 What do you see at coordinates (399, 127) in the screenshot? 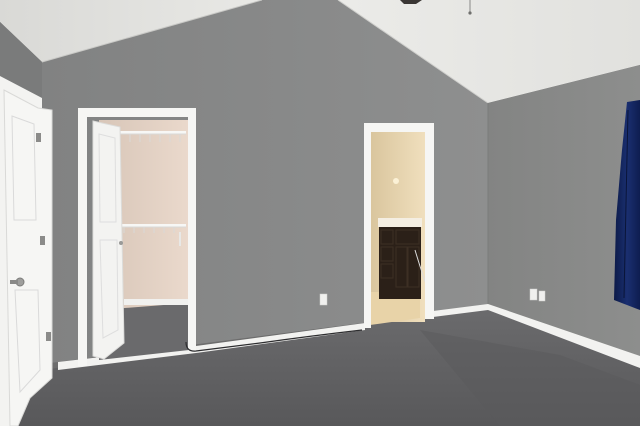
I see `bathroom-door-frame-top` at bounding box center [399, 127].